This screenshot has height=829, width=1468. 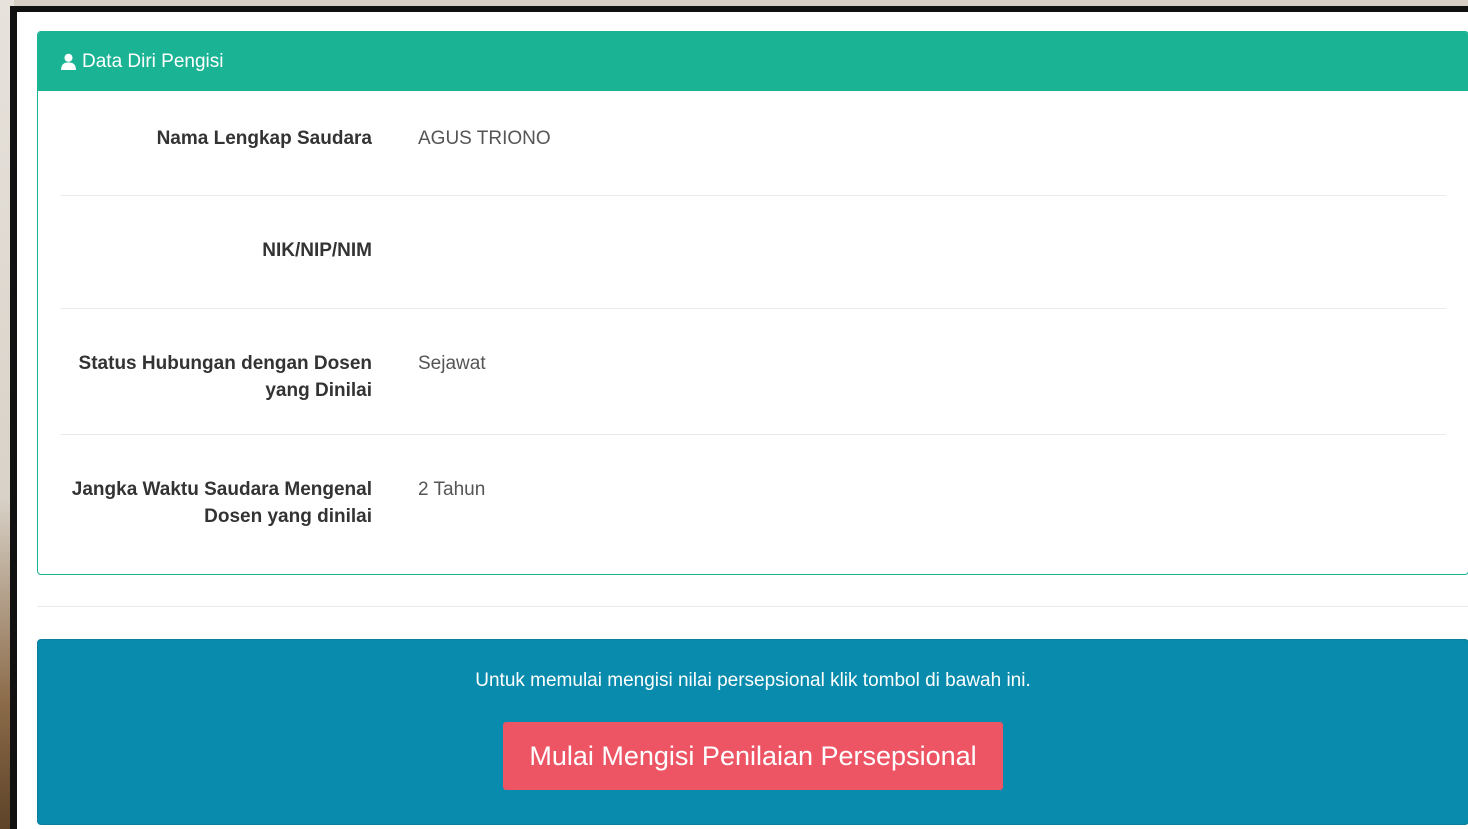 What do you see at coordinates (752, 606) in the screenshot?
I see `section-divider` at bounding box center [752, 606].